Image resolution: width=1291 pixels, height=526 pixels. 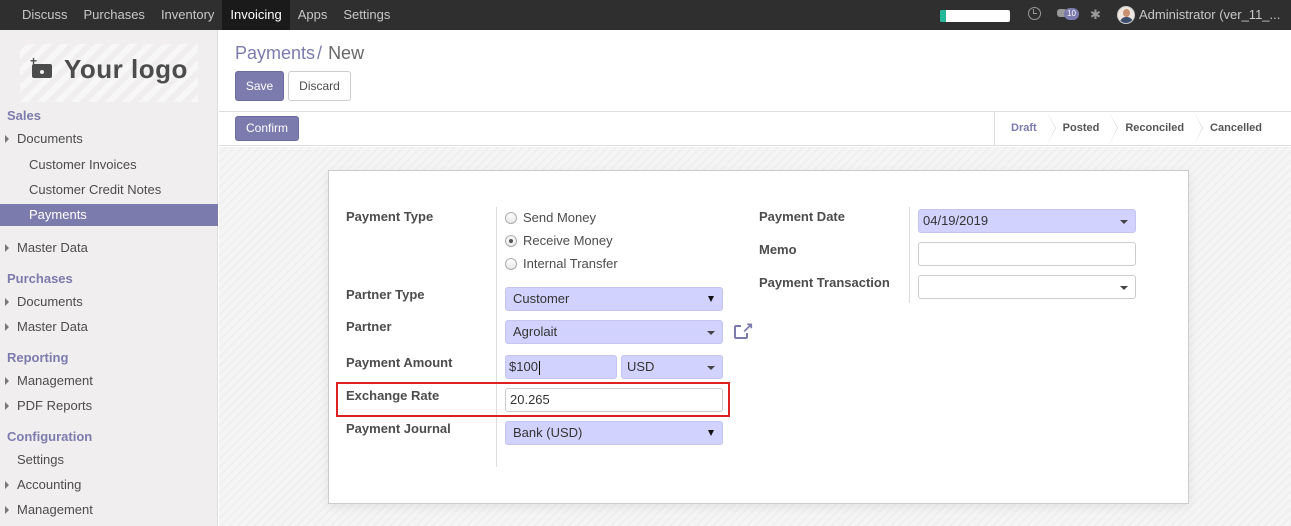 What do you see at coordinates (45, 15) in the screenshot?
I see `menu-discuss: Discuss` at bounding box center [45, 15].